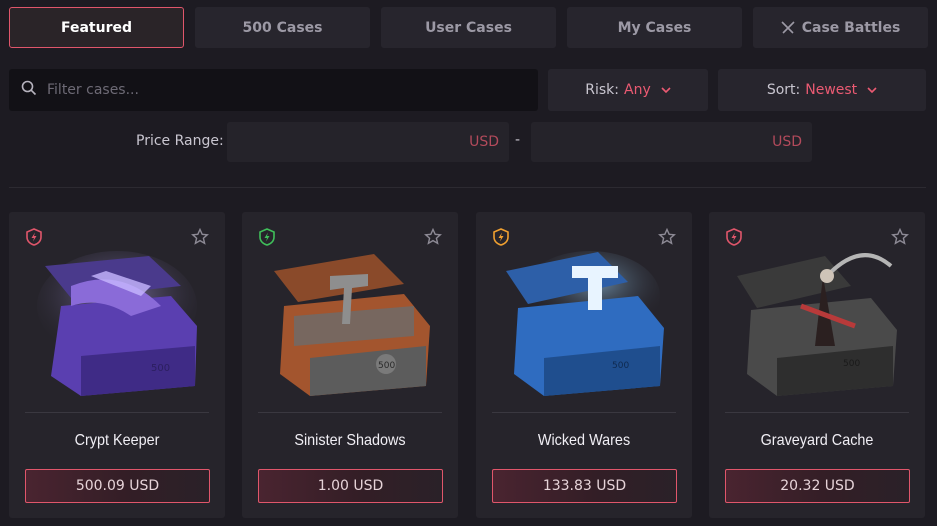 The image size is (937, 526). What do you see at coordinates (851, 27) in the screenshot?
I see `tab-label: Case Battles` at bounding box center [851, 27].